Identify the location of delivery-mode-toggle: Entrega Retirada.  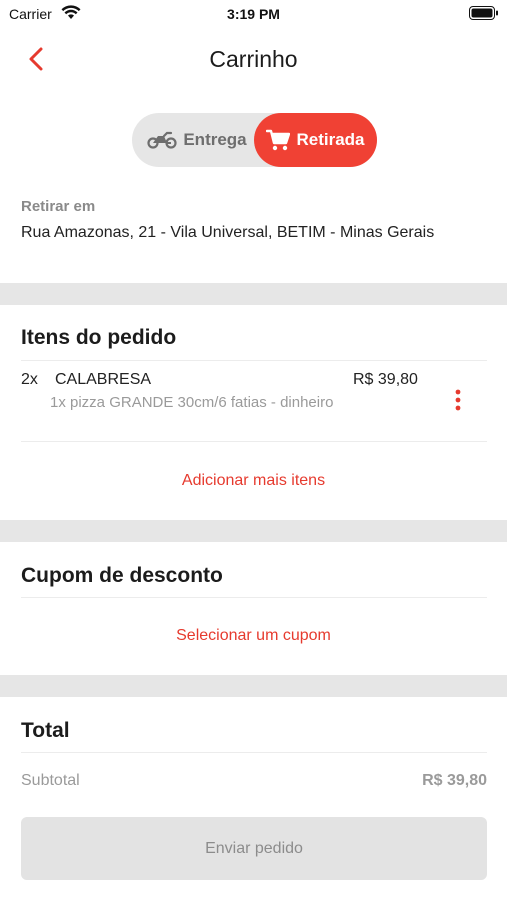
(254, 140).